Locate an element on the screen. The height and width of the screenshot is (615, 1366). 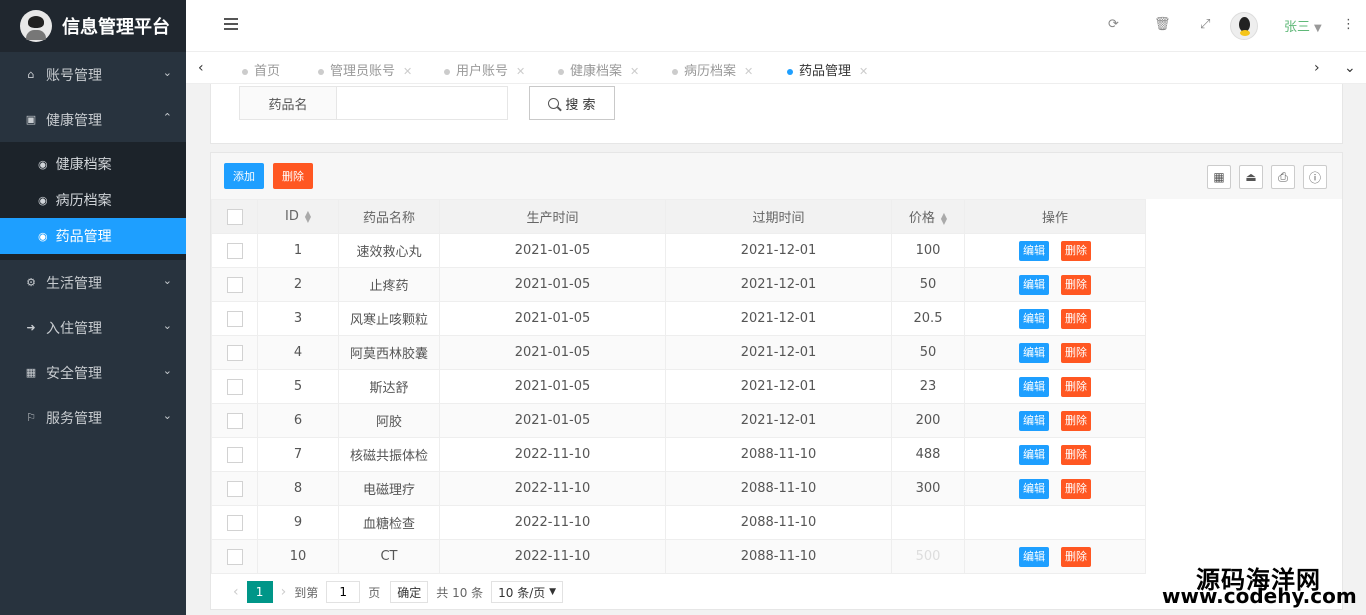
tabs-scroll-left-icon: ‹ is located at coordinates (201, 68).